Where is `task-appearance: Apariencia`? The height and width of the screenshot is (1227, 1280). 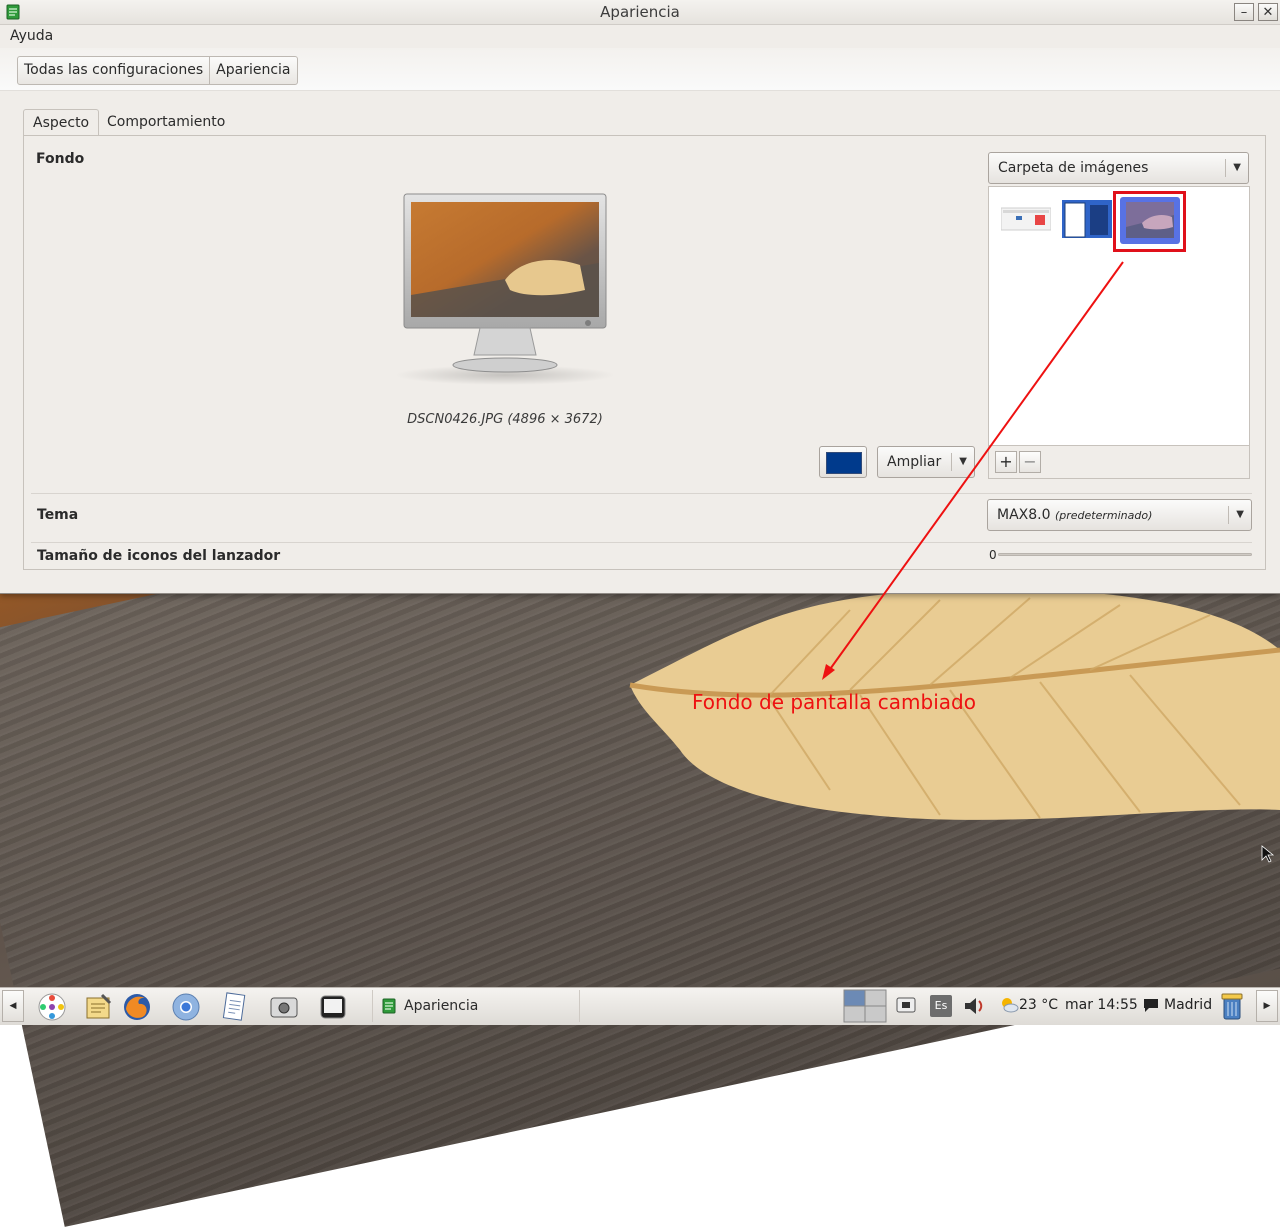
task-appearance: Apariencia is located at coordinates (476, 1006).